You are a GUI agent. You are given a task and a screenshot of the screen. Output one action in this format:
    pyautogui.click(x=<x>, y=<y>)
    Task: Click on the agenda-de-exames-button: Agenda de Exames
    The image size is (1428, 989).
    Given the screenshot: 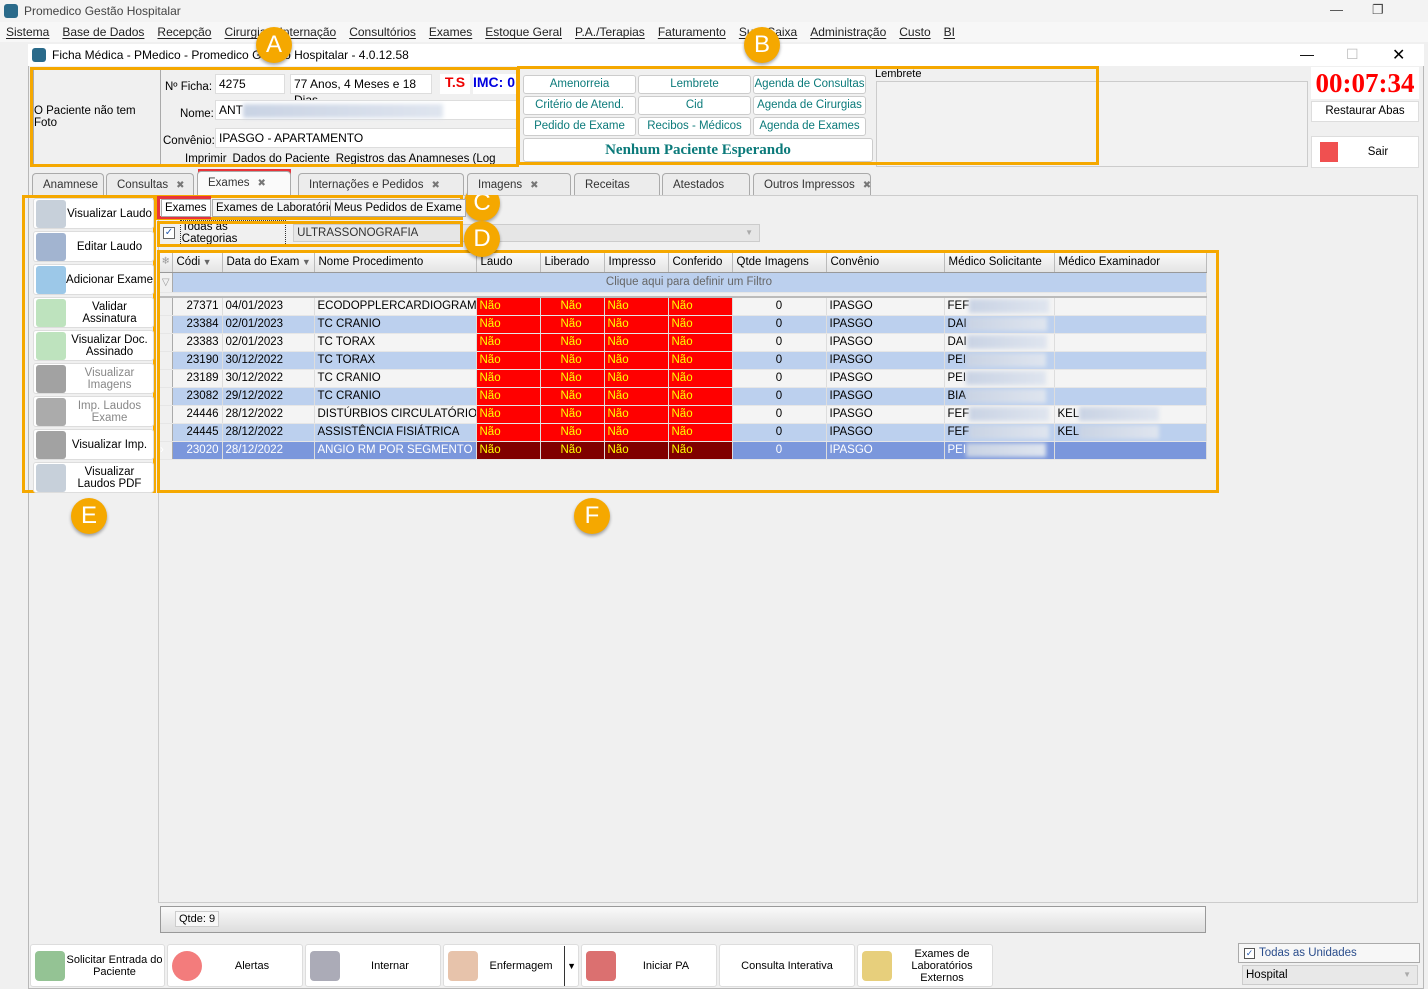 What is the action you would take?
    pyautogui.click(x=809, y=126)
    